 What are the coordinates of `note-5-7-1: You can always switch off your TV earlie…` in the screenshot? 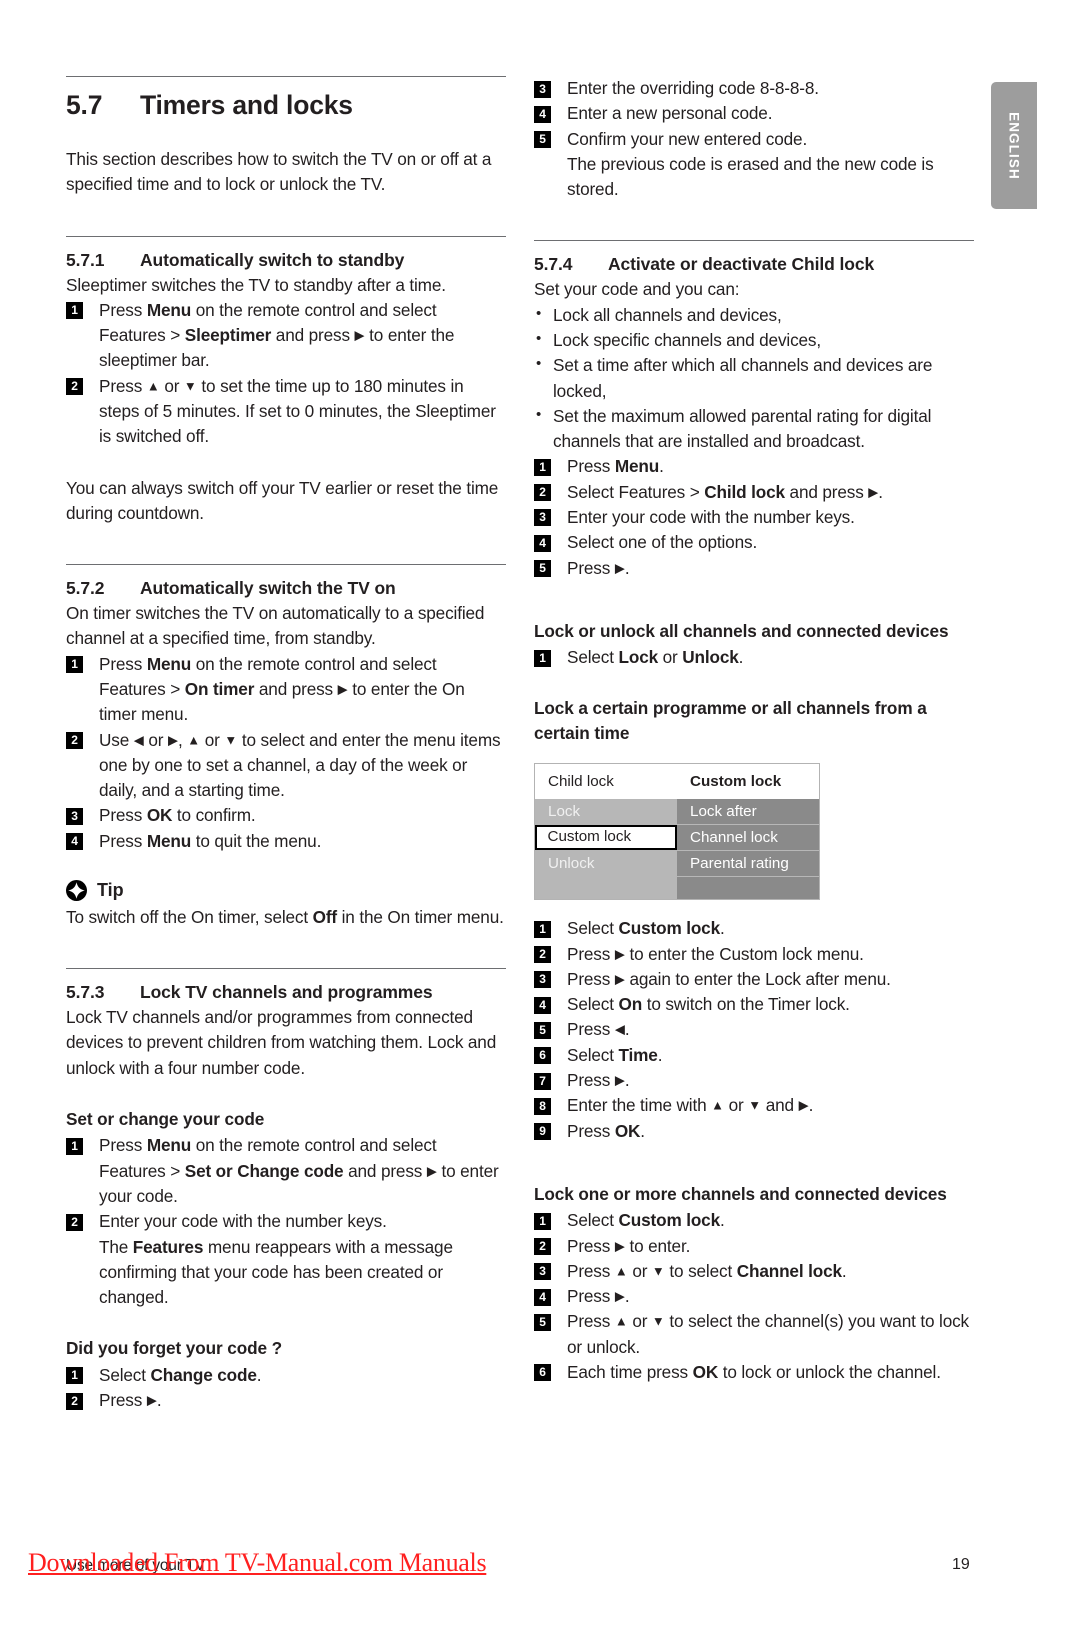 It's located at (282, 500).